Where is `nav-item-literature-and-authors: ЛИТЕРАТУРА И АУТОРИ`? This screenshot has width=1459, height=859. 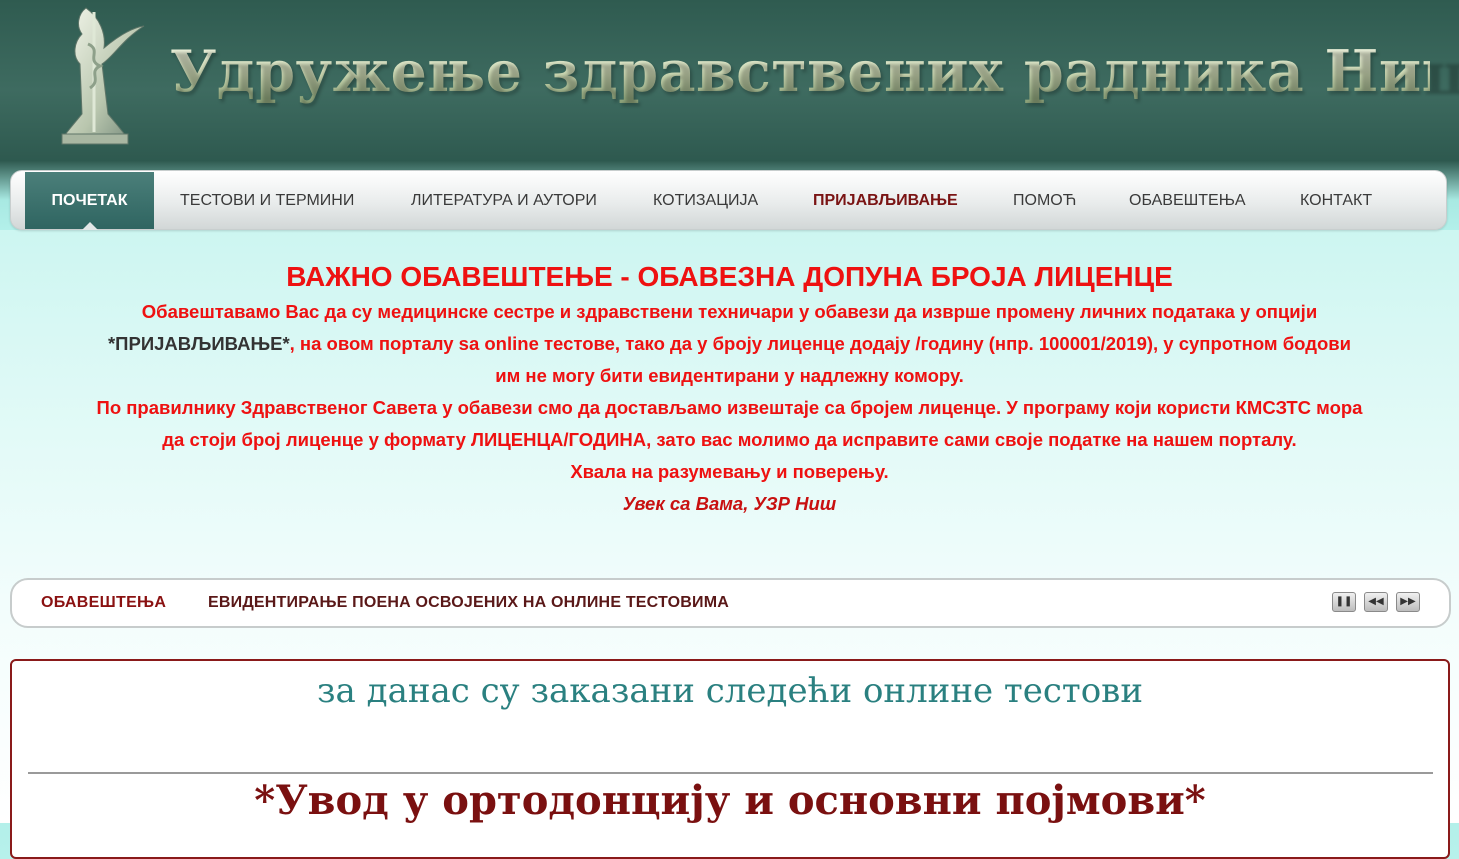
nav-item-literature-and-authors: ЛИТЕРАТУРА И АУТОРИ is located at coordinates (504, 200).